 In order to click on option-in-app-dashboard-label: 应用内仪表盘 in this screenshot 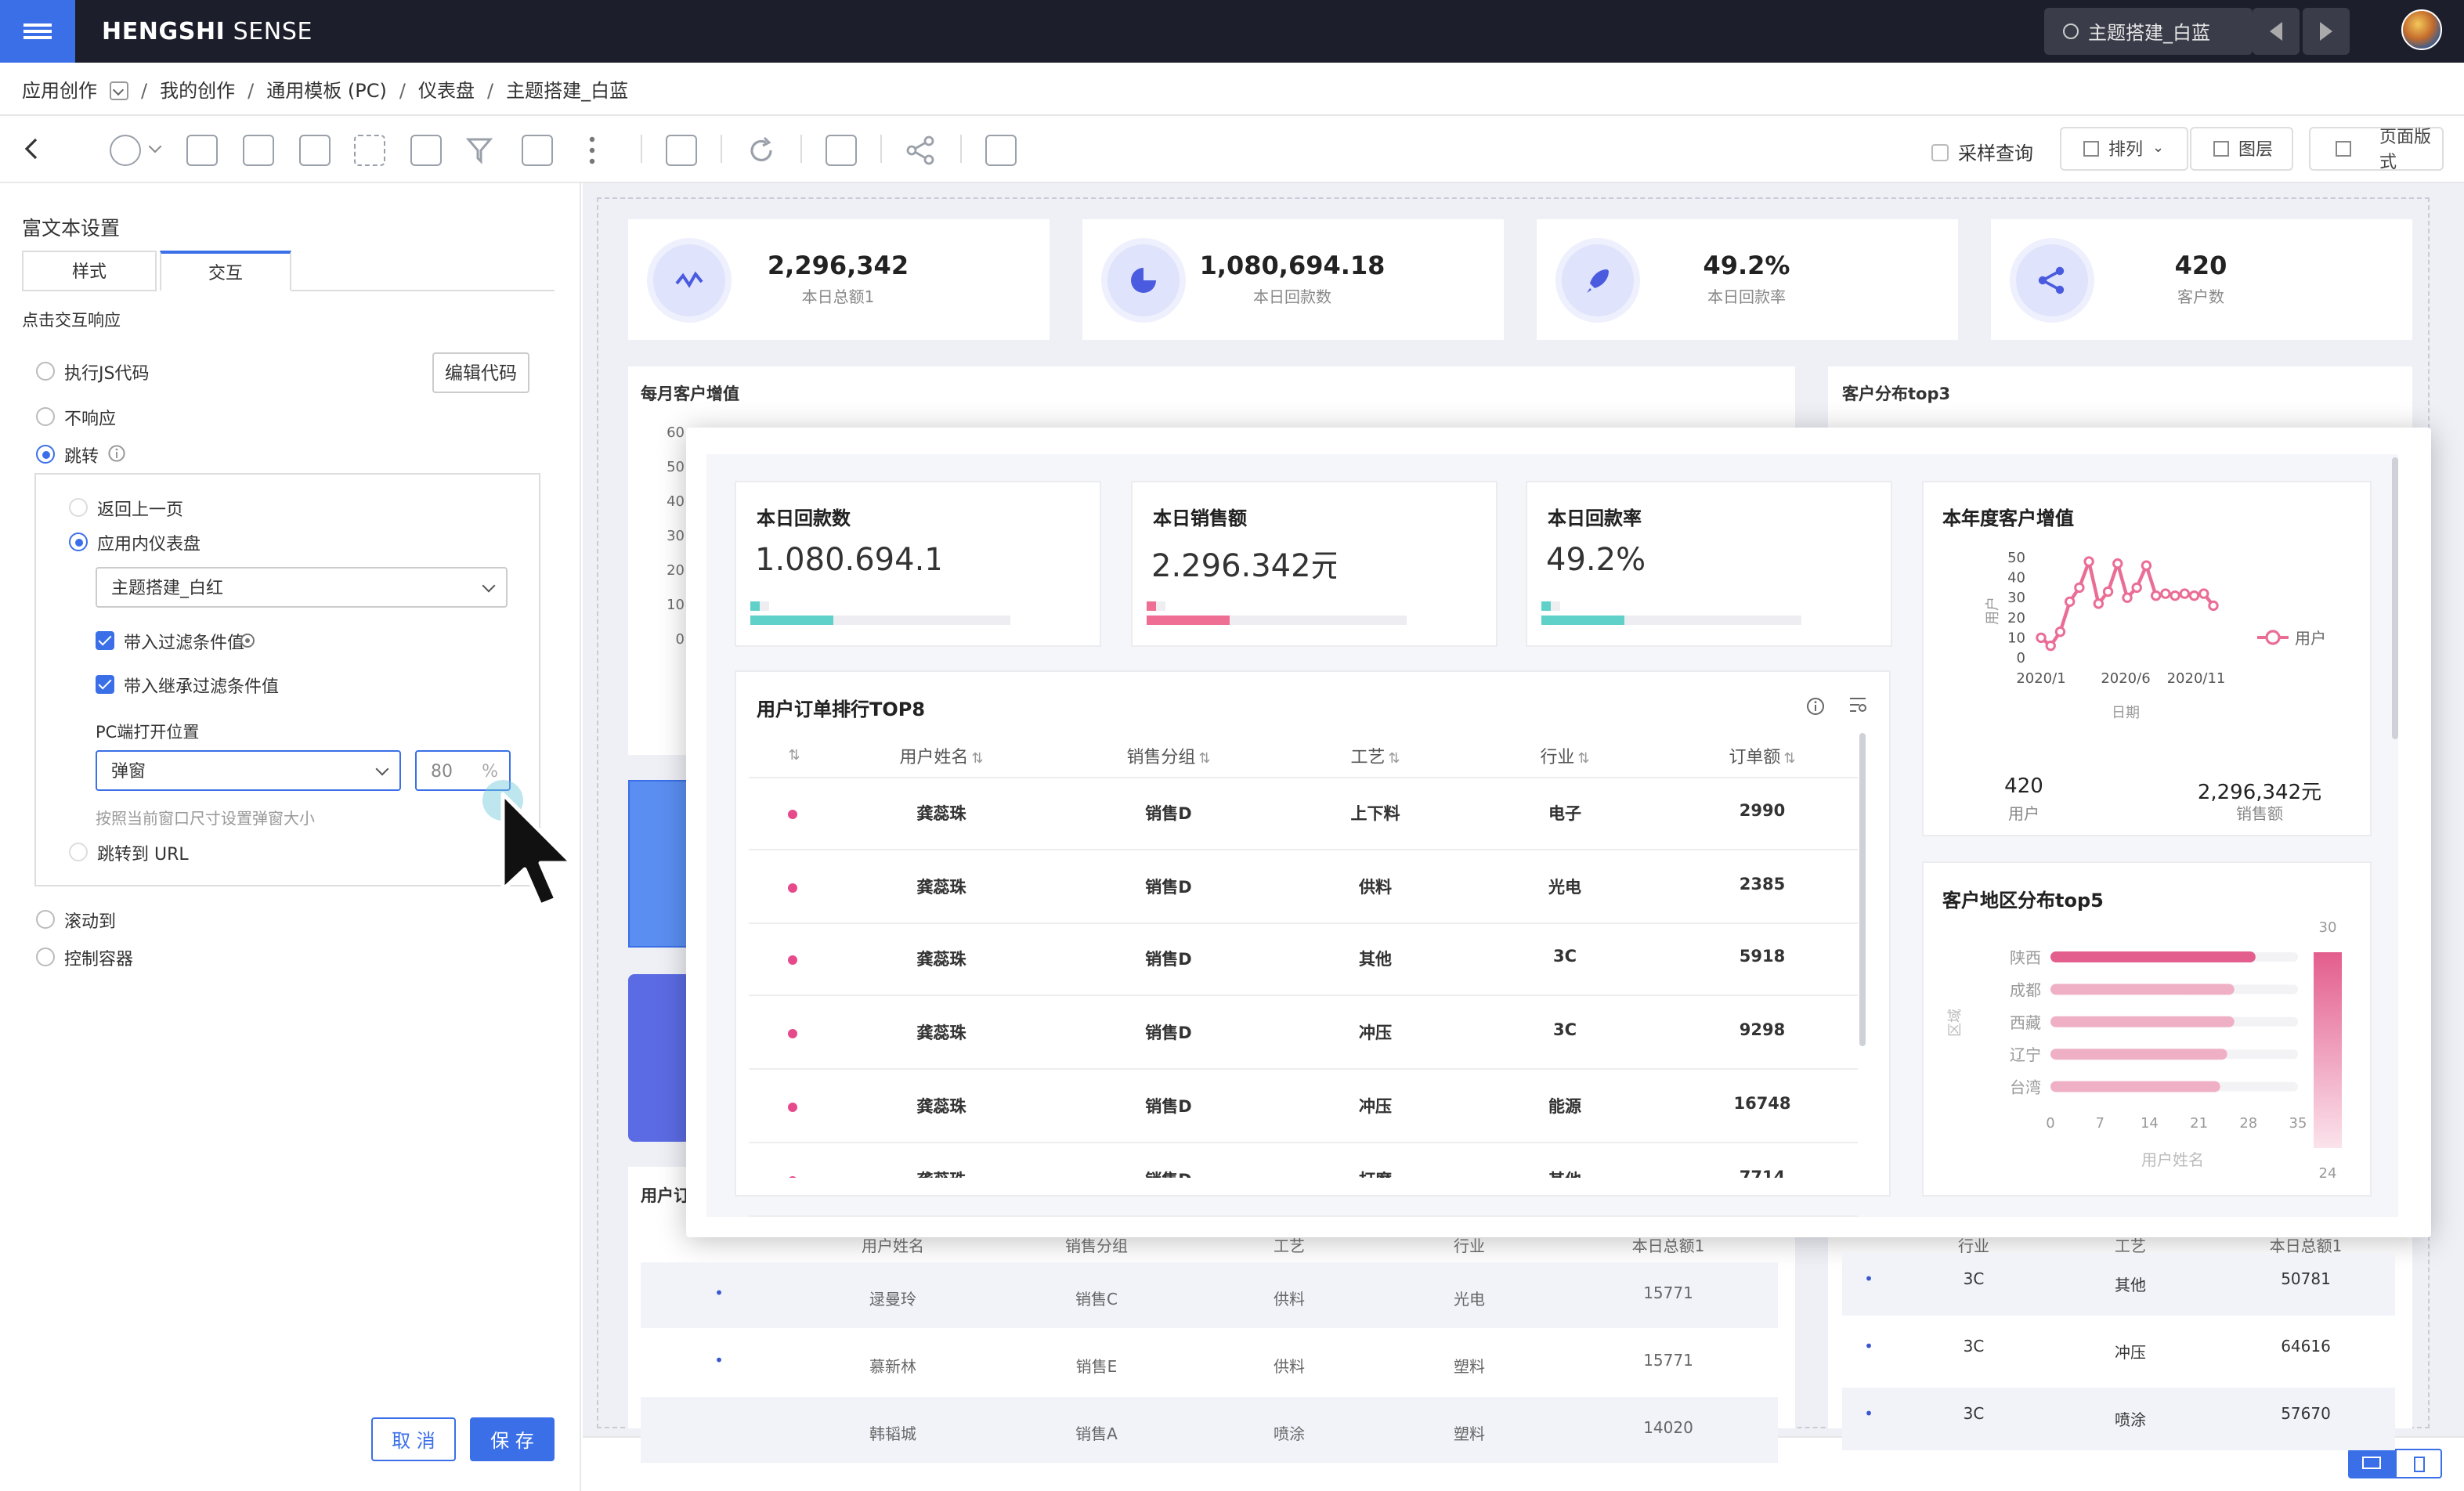, I will do `click(149, 544)`.